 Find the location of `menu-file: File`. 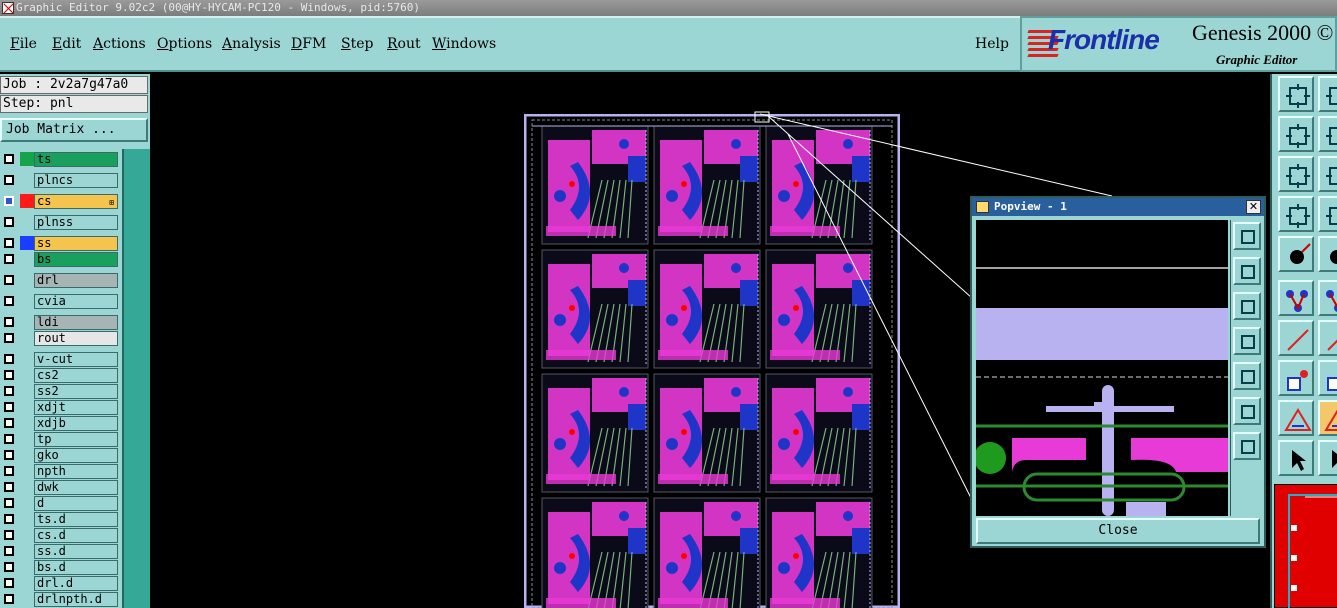

menu-file: File is located at coordinates (23, 44).